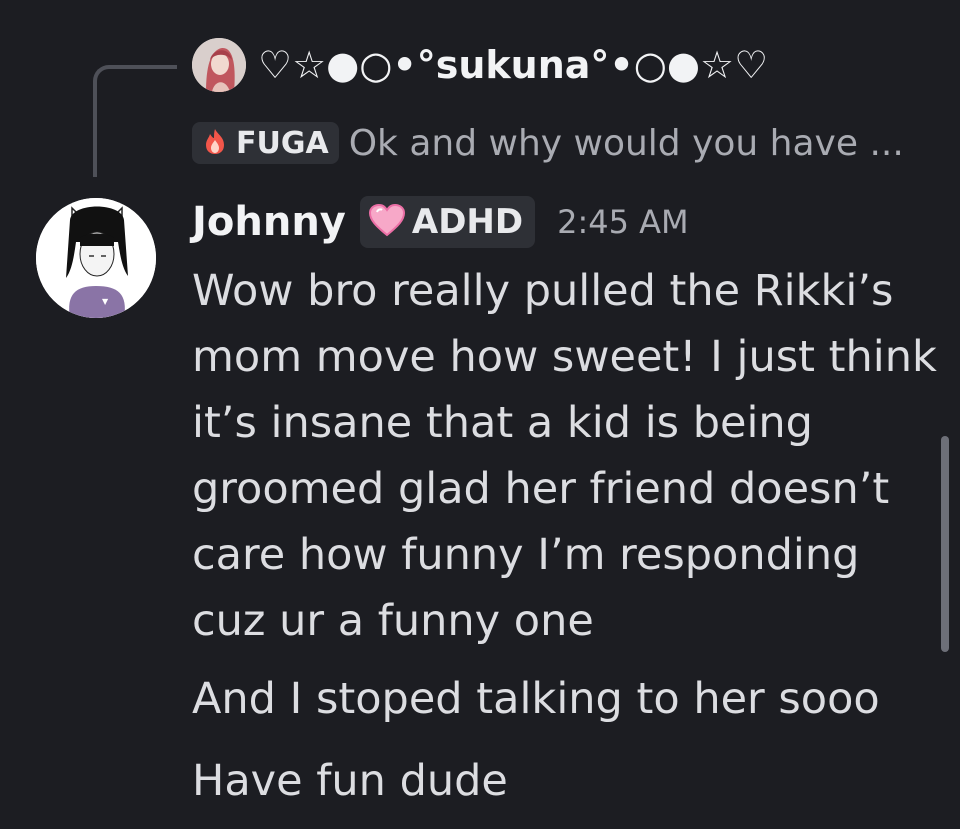 The height and width of the screenshot is (829, 960). I want to click on server-tag: FUGA, so click(265, 143).